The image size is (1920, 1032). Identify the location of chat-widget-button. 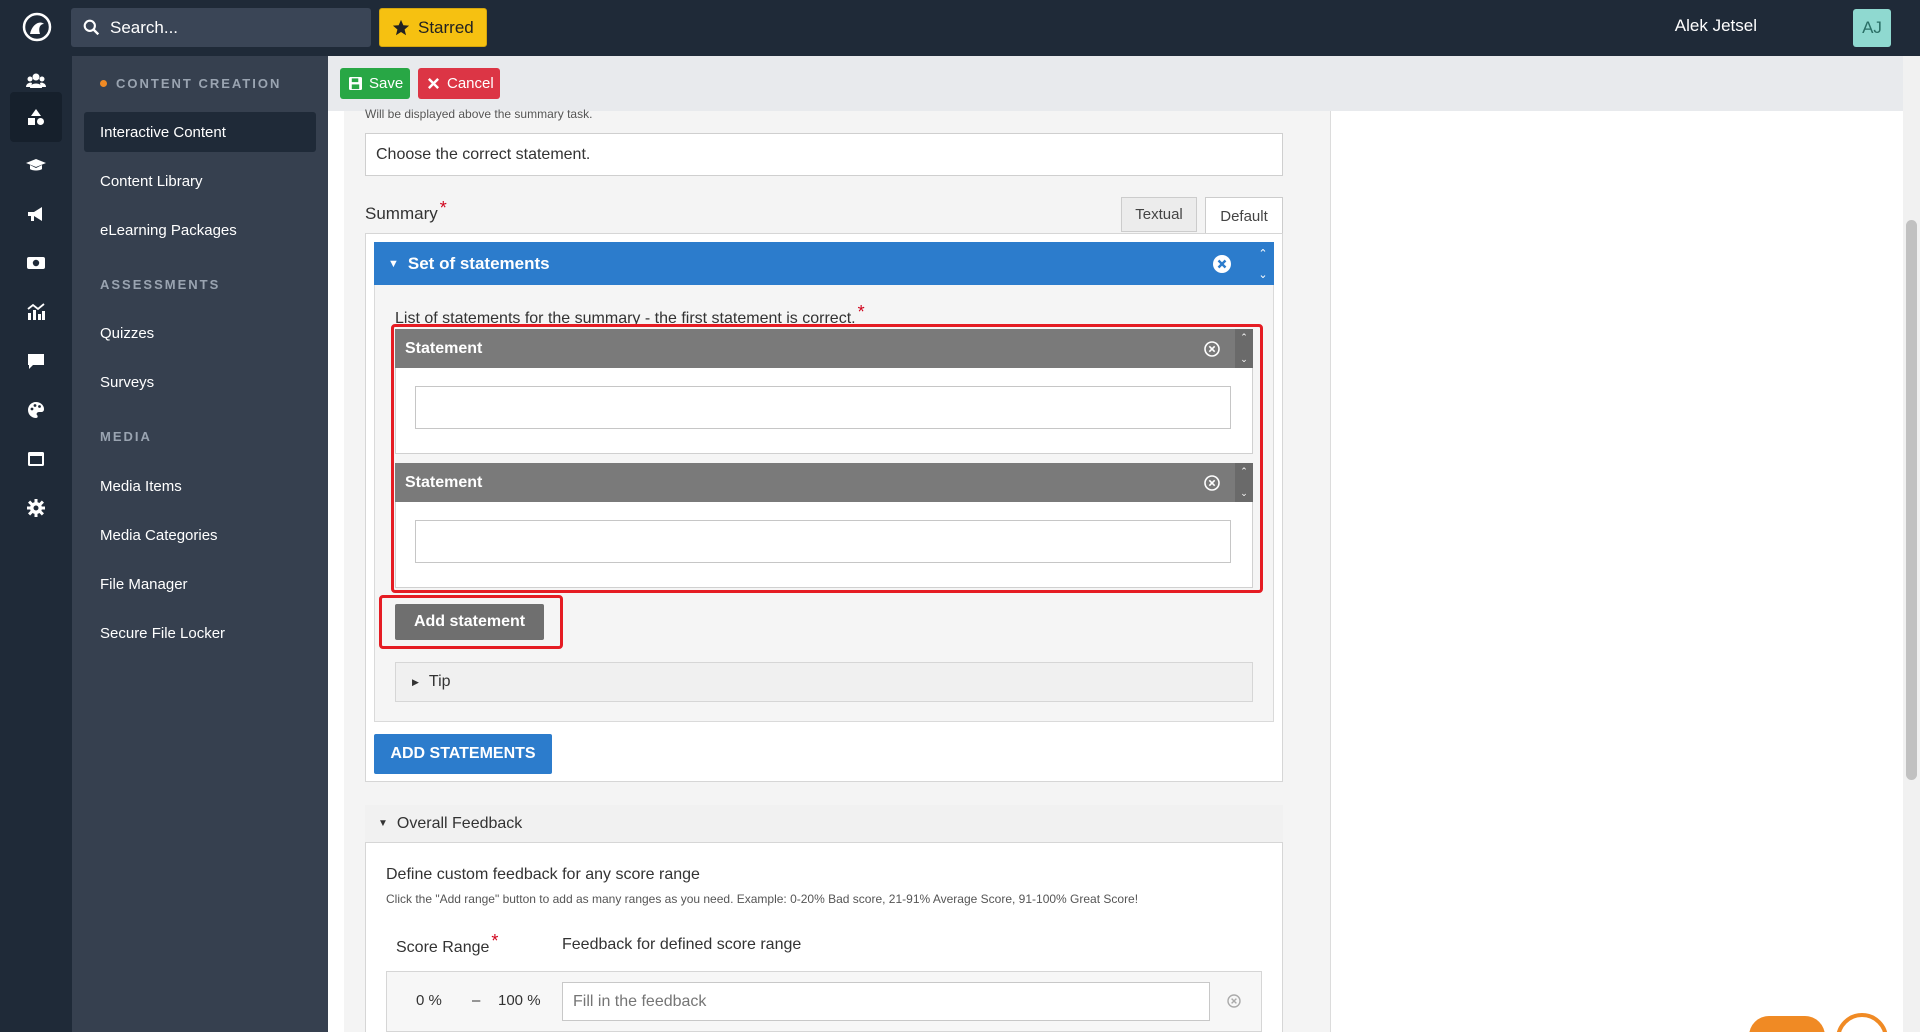
(1787, 1024).